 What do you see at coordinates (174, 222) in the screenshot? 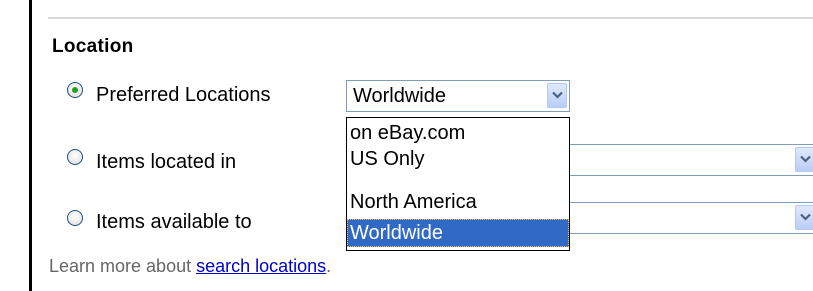
I see `items-available-to-label: Items available to` at bounding box center [174, 222].